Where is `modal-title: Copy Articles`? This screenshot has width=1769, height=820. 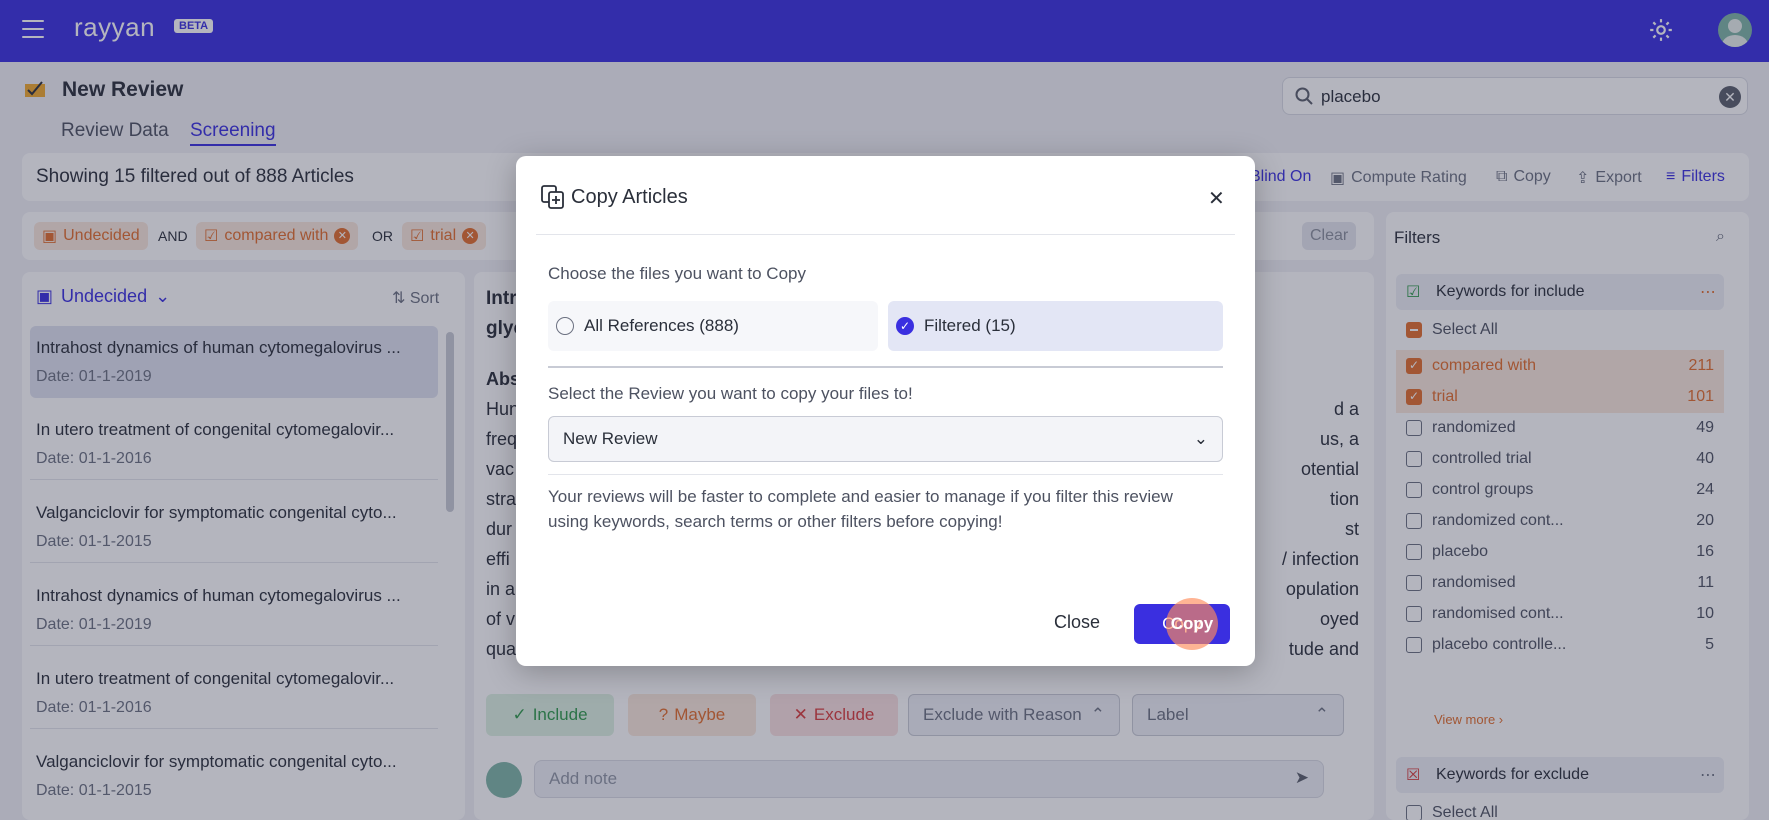
modal-title: Copy Articles is located at coordinates (629, 197).